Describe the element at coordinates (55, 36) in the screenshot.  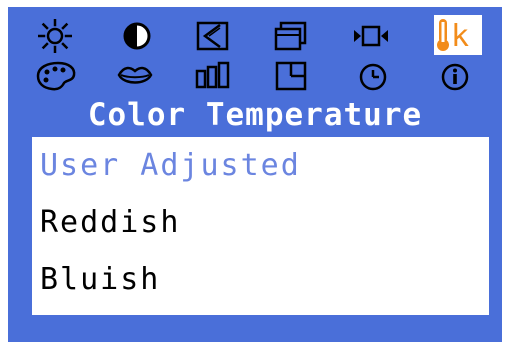
I see `brightness-icon` at that location.